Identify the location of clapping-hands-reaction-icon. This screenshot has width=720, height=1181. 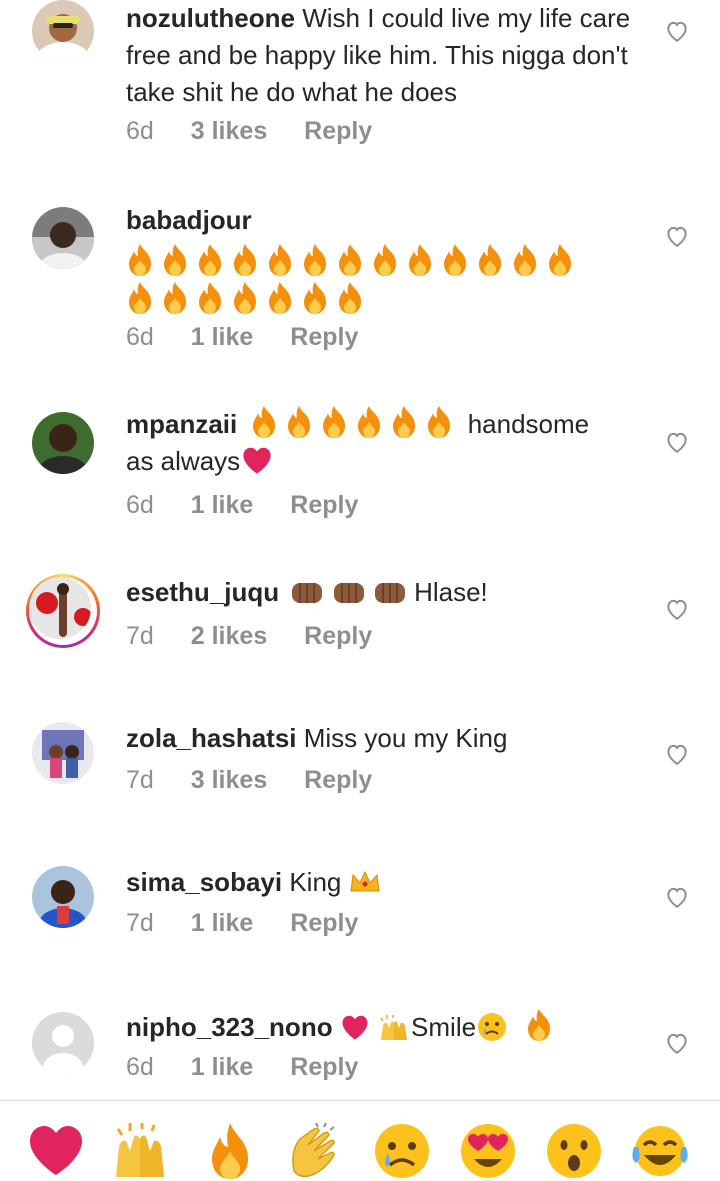
(316, 1151).